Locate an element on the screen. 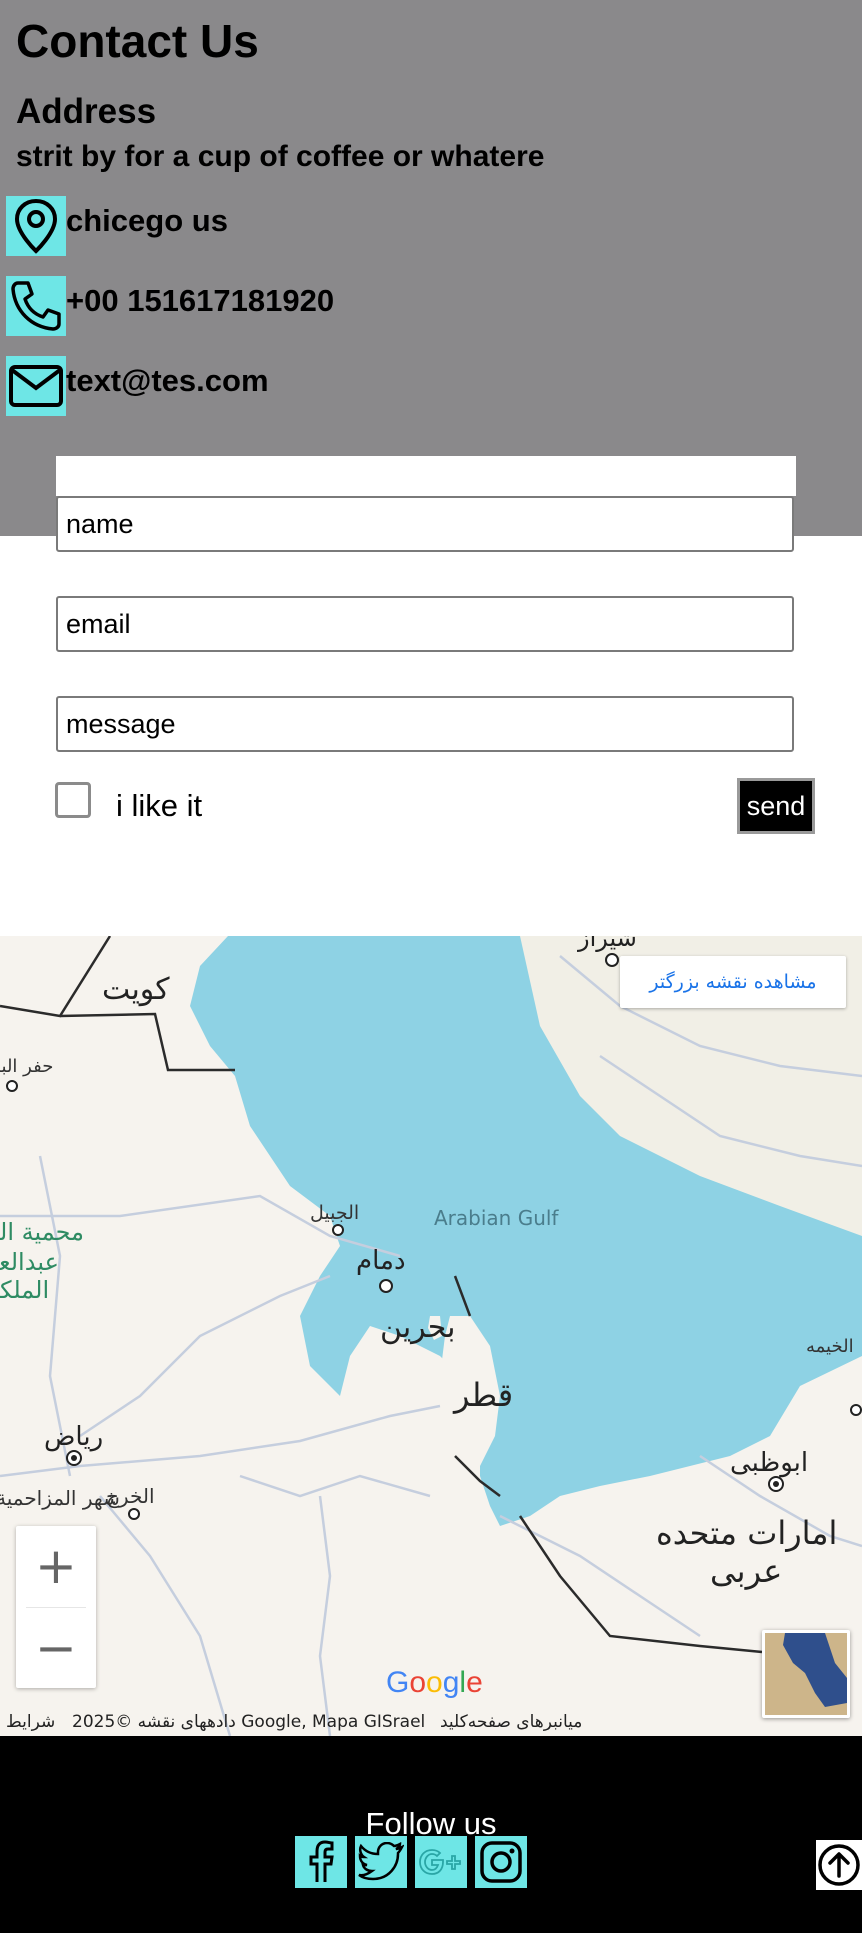 Image resolution: width=862 pixels, height=1933 pixels. instagram-icon is located at coordinates (501, 1862).